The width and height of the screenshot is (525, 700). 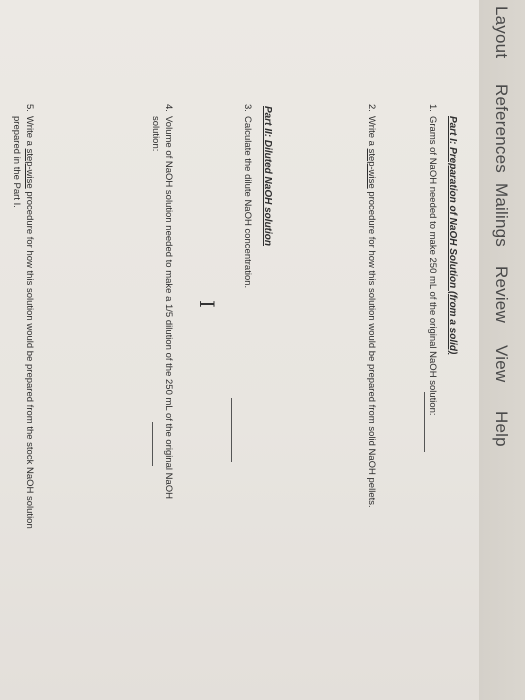 I want to click on tab-references: References, so click(x=501, y=128).